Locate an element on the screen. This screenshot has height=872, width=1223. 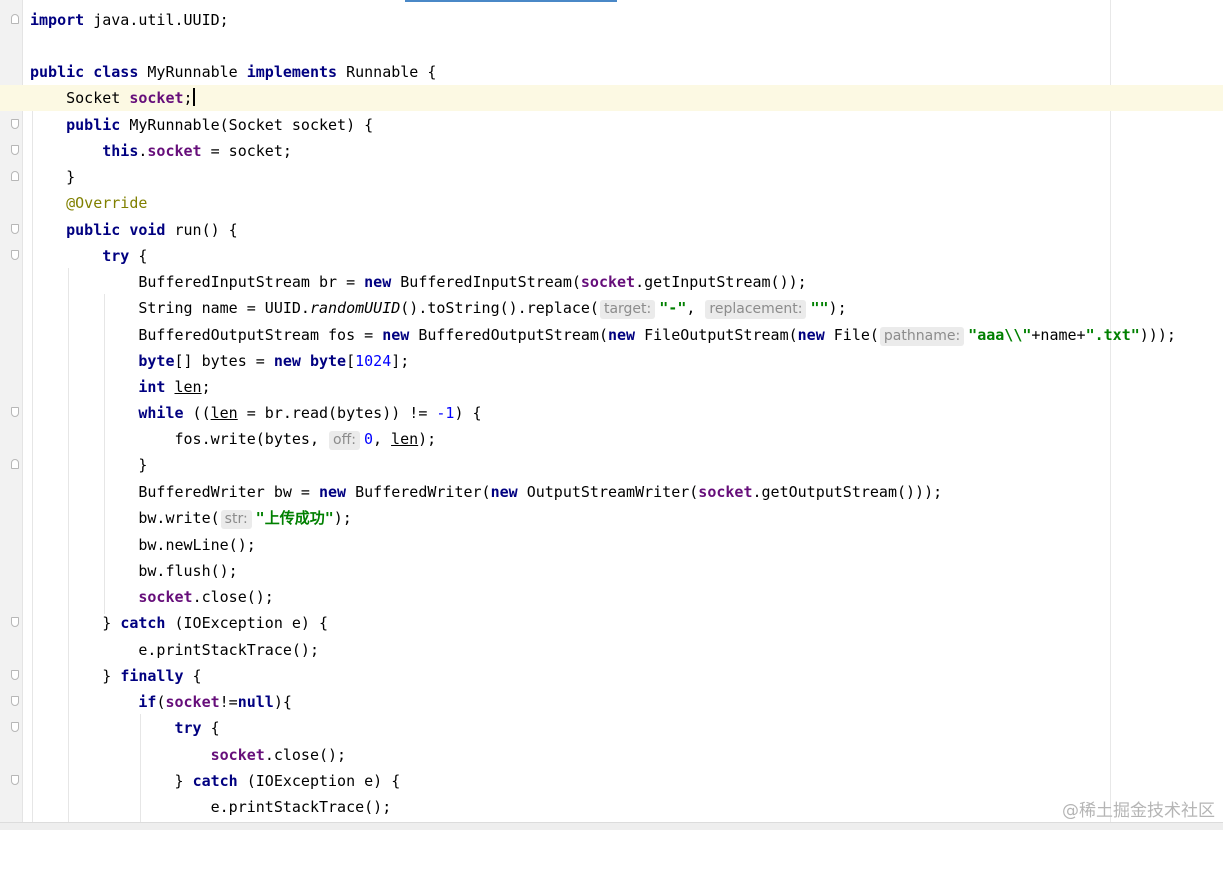
code-token: ; is located at coordinates (188, 98).